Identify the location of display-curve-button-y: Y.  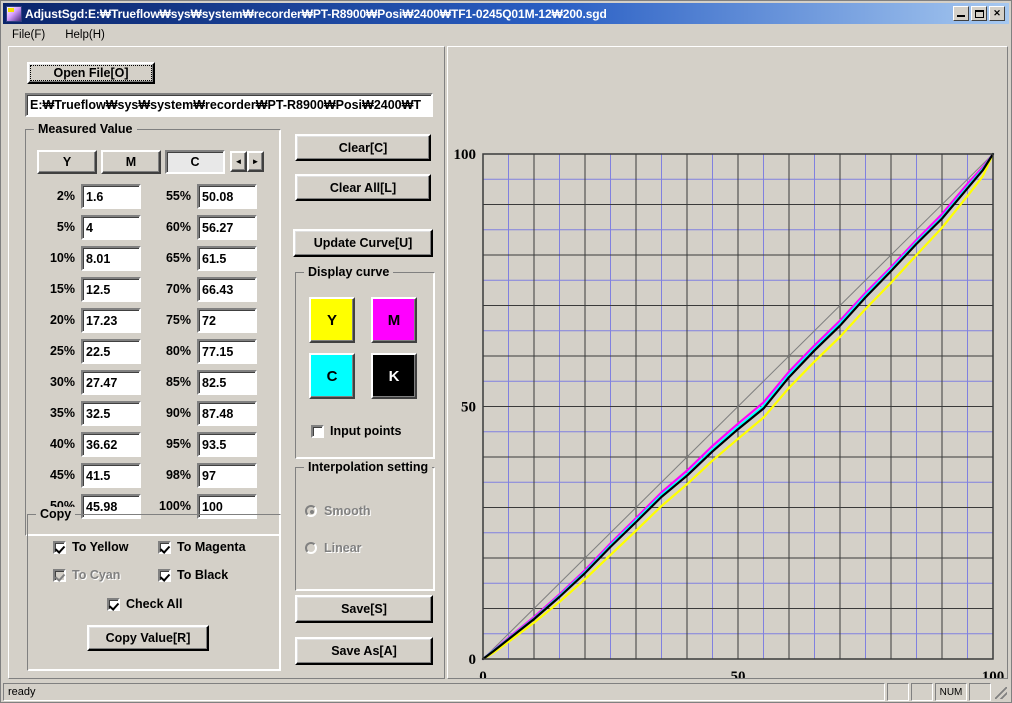
(332, 320).